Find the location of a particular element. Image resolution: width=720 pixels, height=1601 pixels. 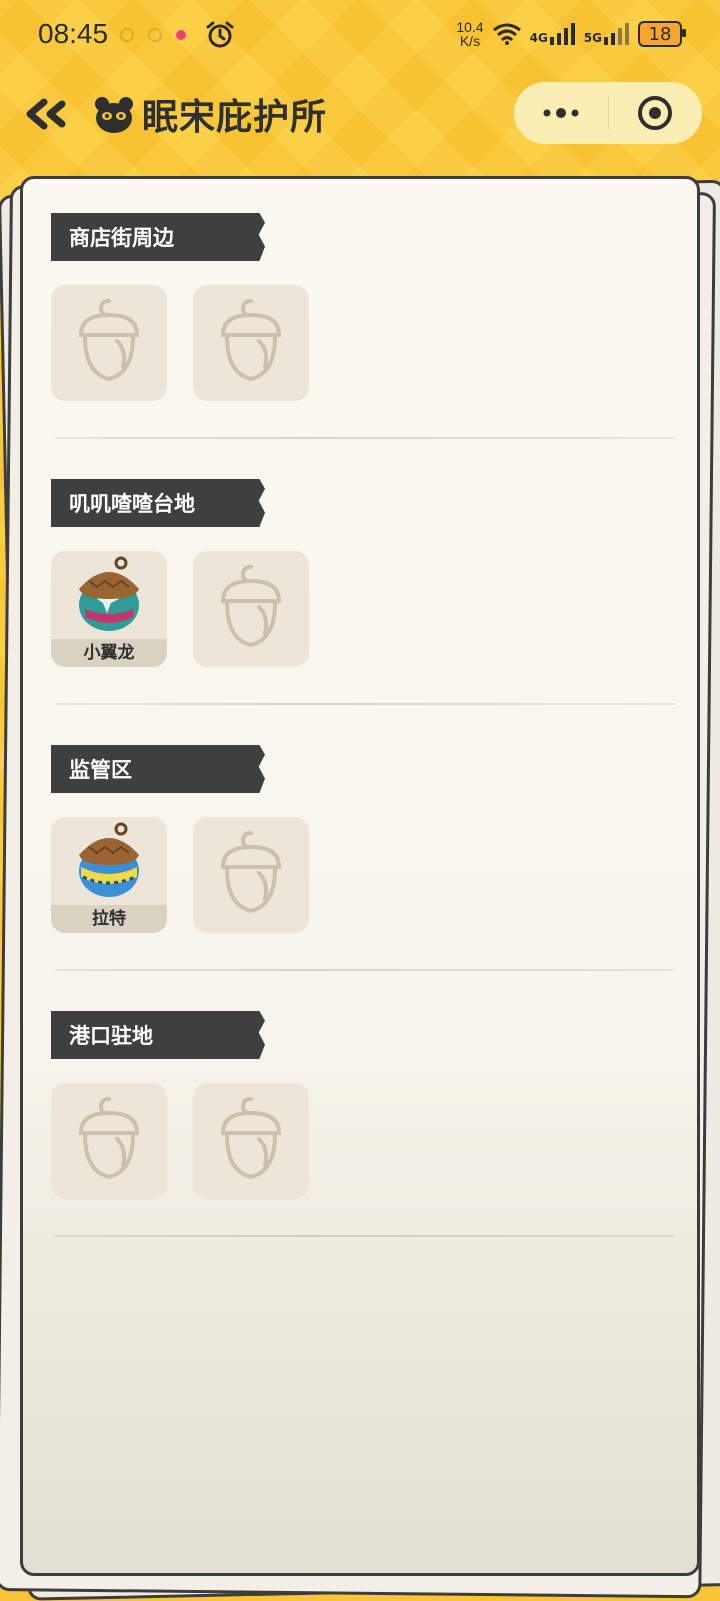

page-title: 眠宋庇护所 is located at coordinates (209, 114).